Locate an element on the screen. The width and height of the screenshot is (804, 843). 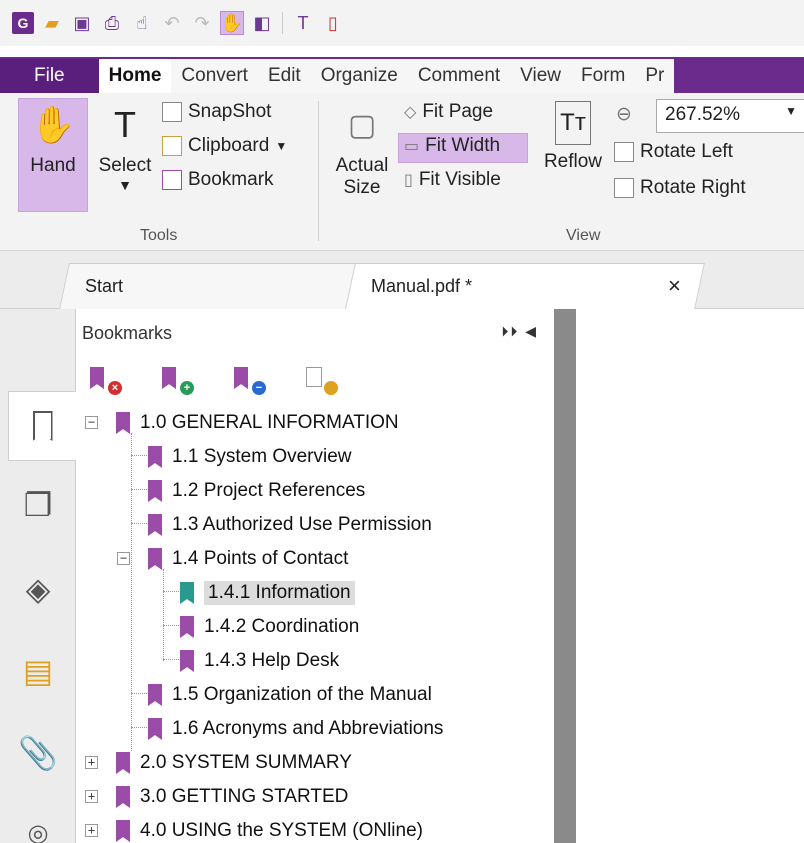
select-button: T Select ▼ is located at coordinates (125, 147).